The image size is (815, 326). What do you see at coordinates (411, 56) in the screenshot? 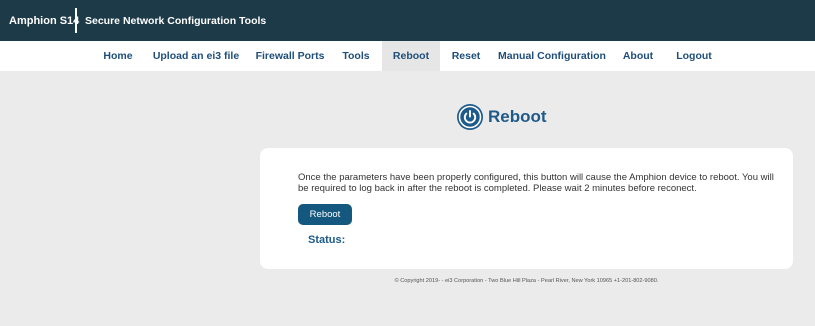
I see `nav-item-reboot: Reboot` at bounding box center [411, 56].